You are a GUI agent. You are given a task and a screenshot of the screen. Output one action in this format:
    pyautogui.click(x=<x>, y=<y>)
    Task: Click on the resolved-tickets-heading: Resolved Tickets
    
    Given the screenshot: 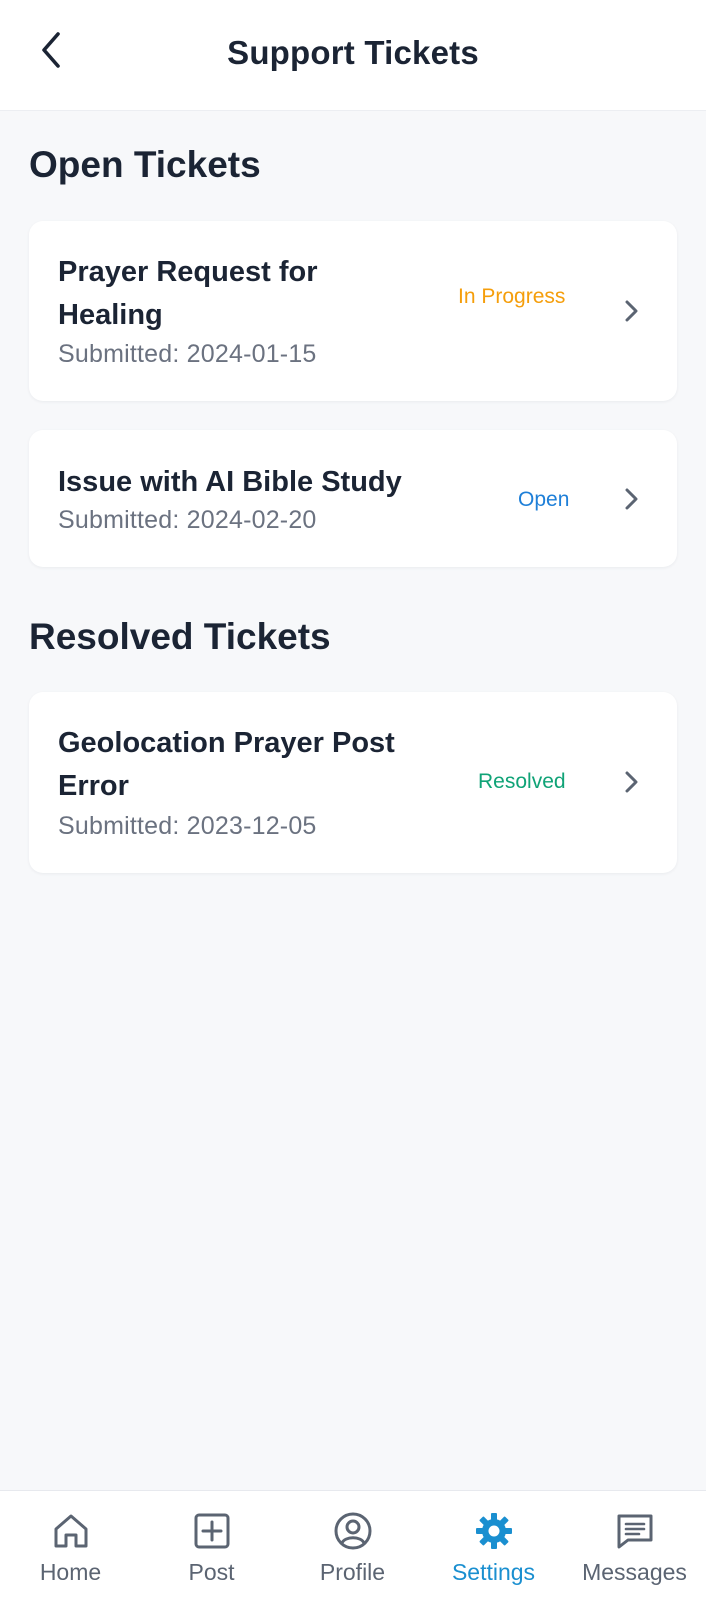 What is the action you would take?
    pyautogui.click(x=180, y=636)
    